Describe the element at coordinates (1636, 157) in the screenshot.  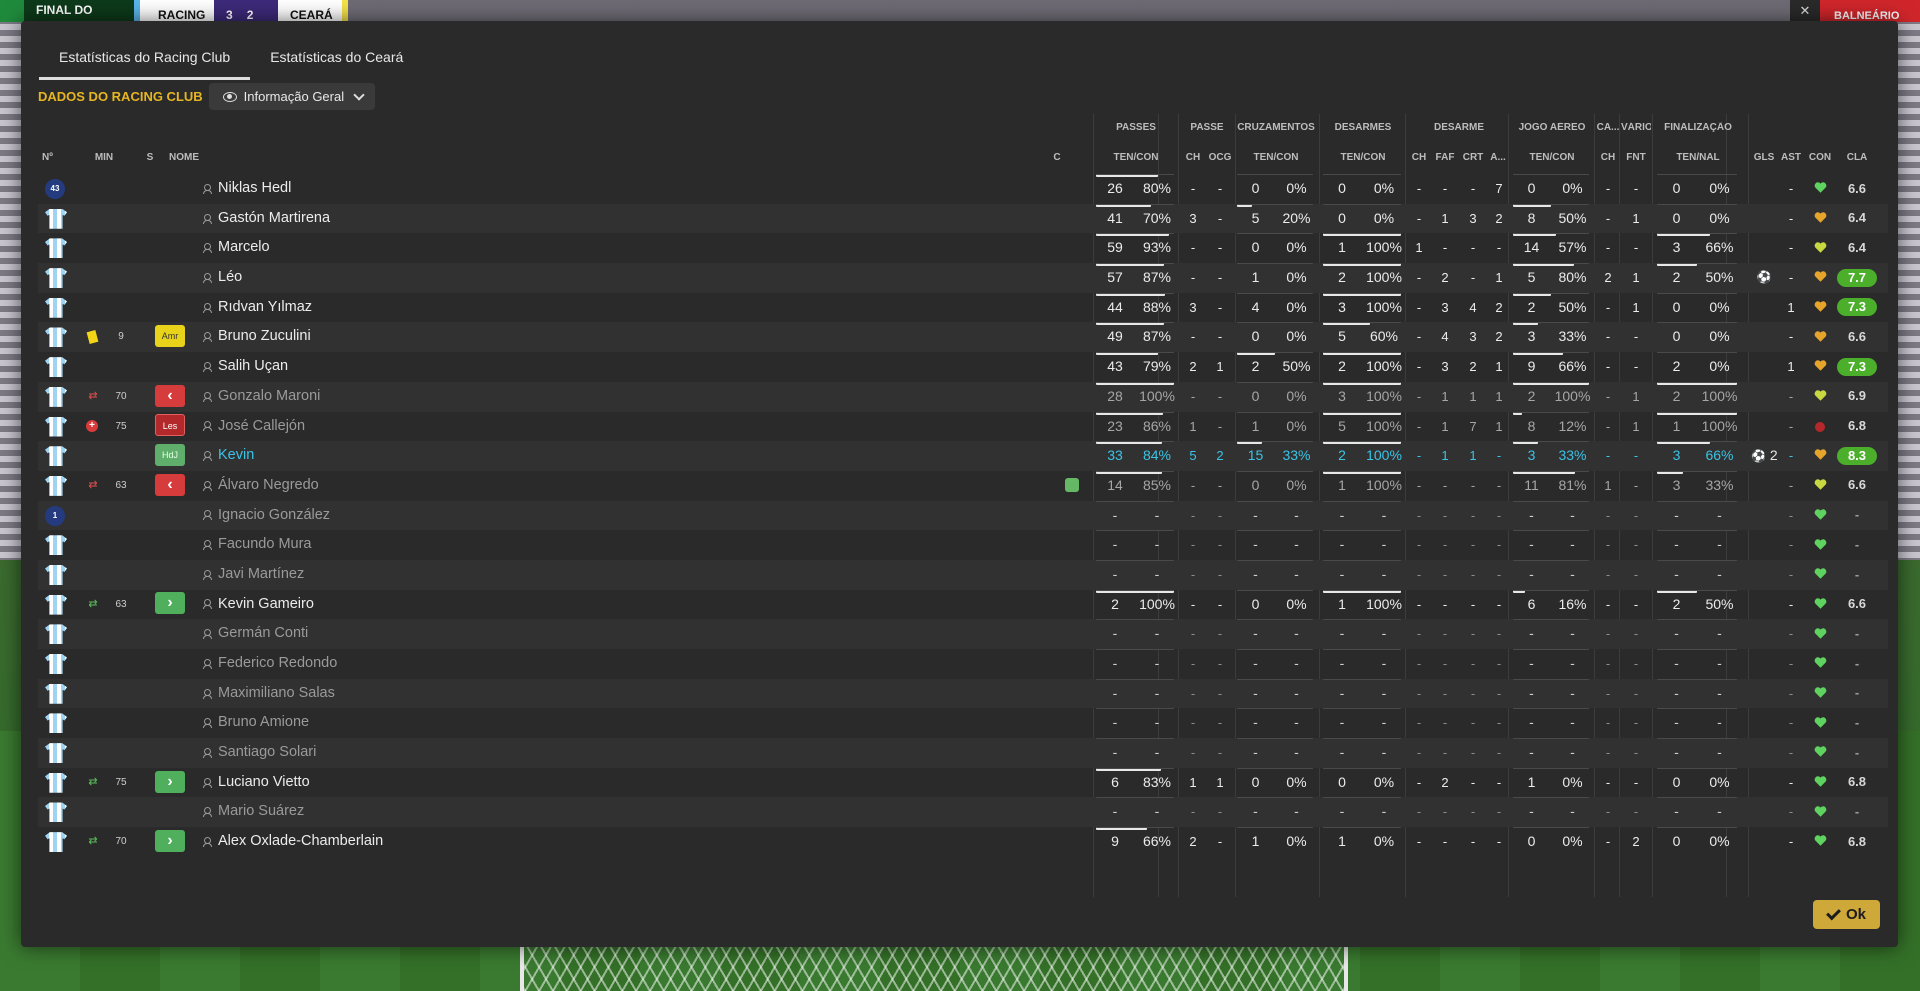
I see `column-header-fnt: FNT` at that location.